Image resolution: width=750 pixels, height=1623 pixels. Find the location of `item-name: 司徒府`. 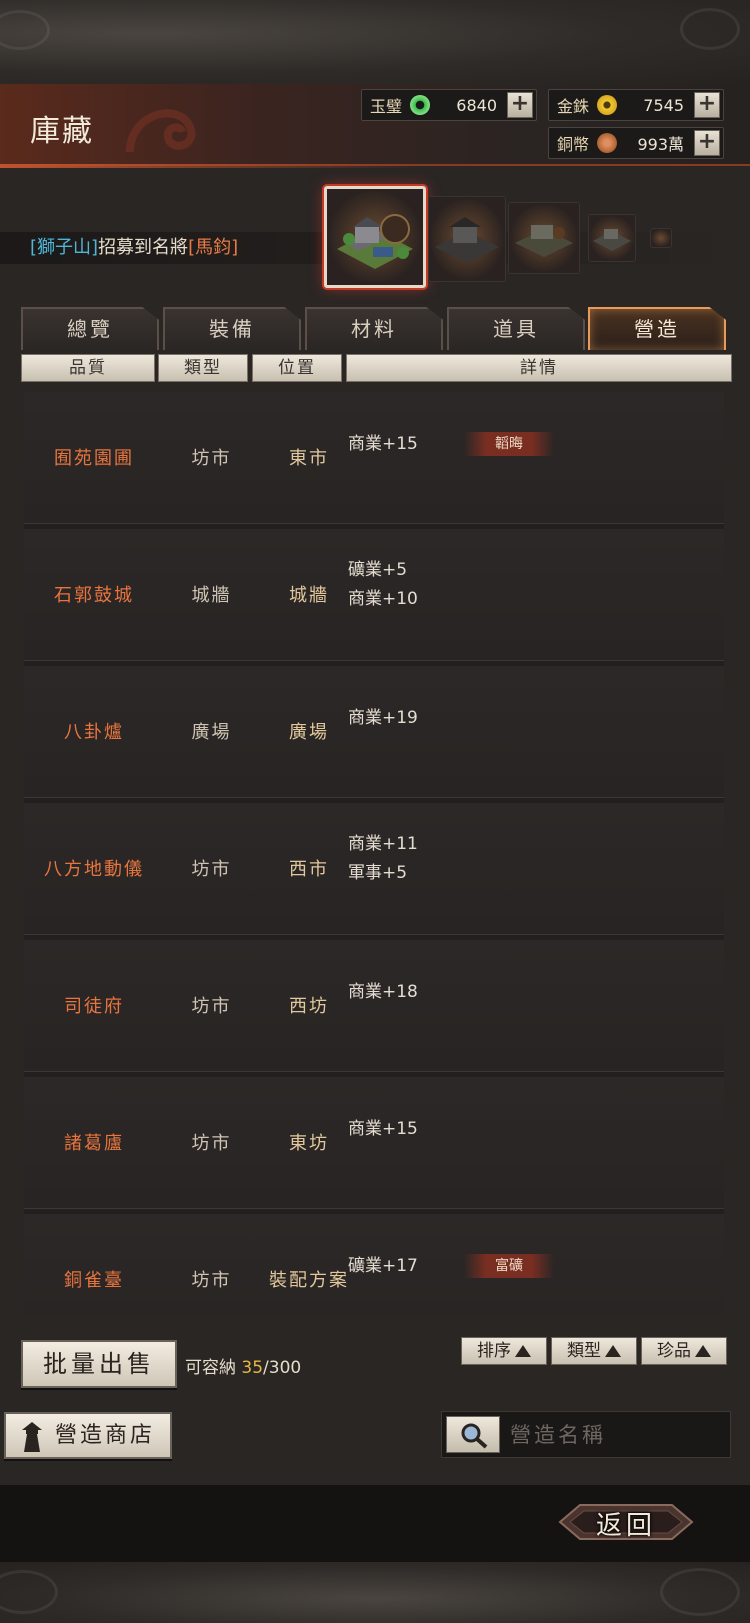

item-name: 司徒府 is located at coordinates (94, 1006).